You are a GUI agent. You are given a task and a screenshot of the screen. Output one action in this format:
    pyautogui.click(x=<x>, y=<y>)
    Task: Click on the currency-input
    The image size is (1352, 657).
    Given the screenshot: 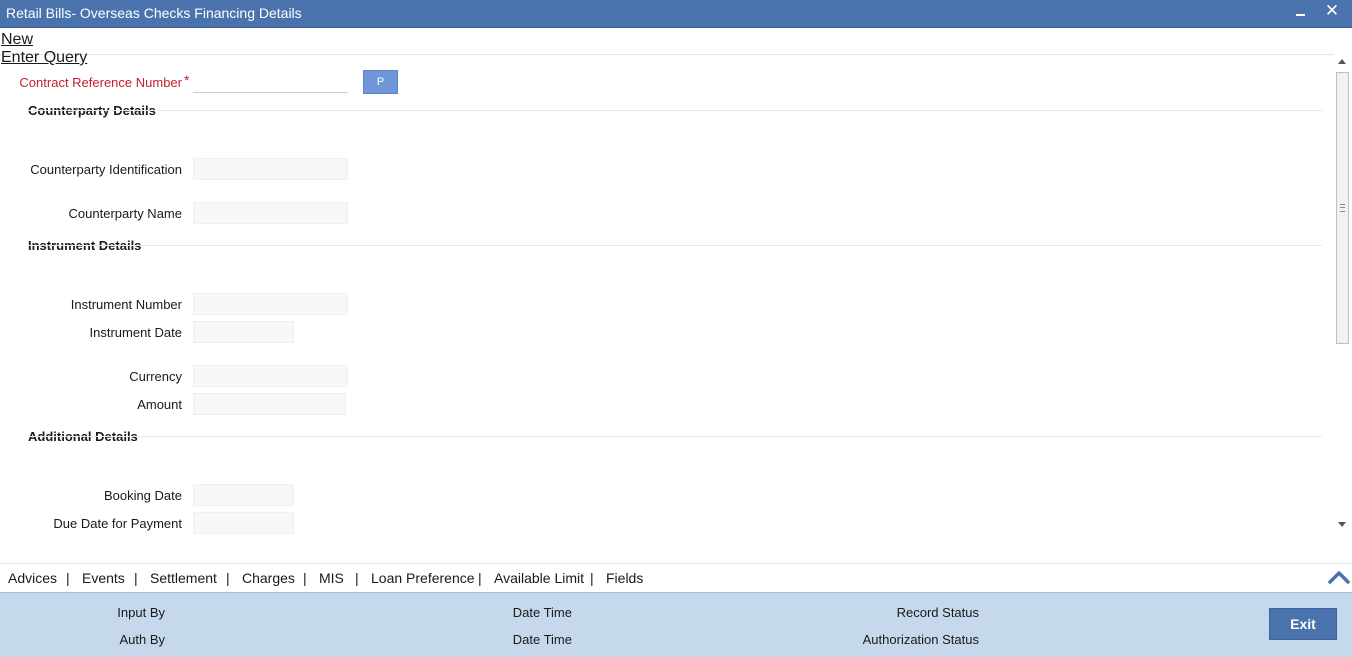 What is the action you would take?
    pyautogui.click(x=270, y=376)
    